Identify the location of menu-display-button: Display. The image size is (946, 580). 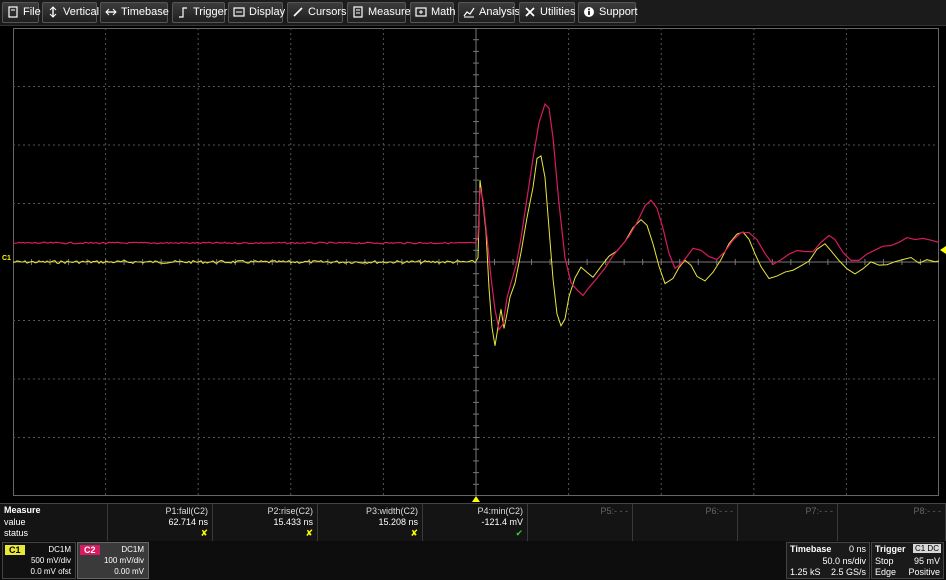
(257, 12).